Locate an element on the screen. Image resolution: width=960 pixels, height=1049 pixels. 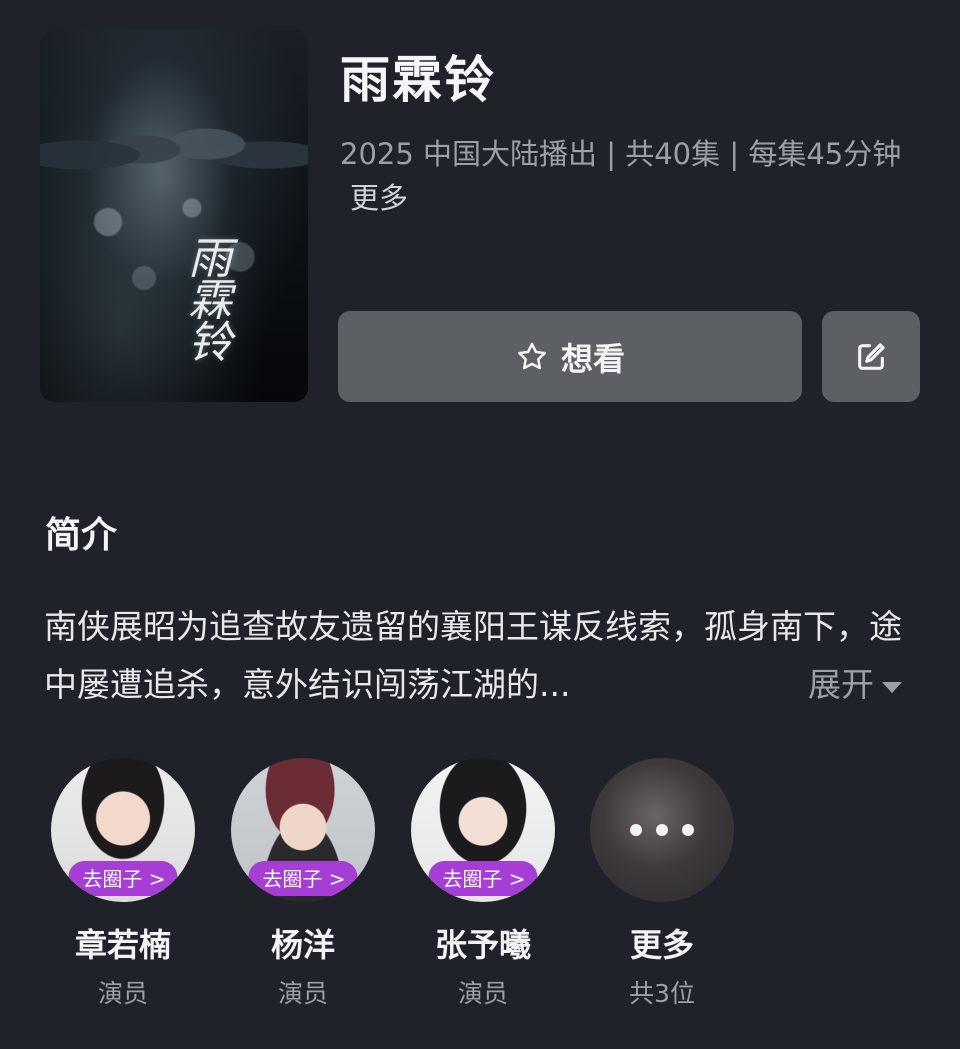
cast-more-item: 更多 共3位 is located at coordinates (662, 884).